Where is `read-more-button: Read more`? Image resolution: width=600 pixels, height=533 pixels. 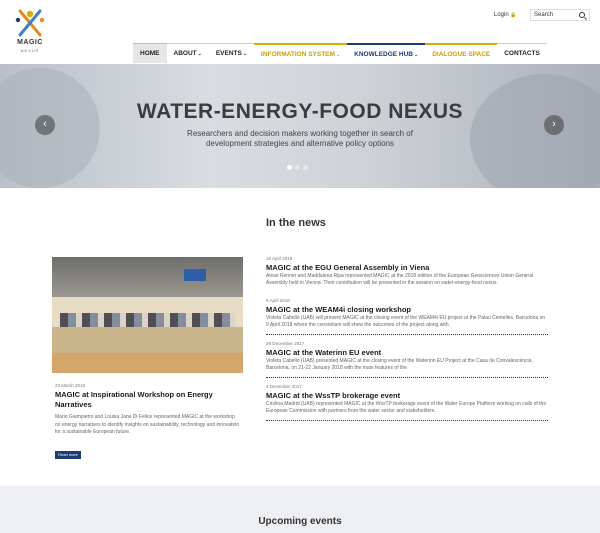
read-more-button: Read more is located at coordinates (68, 455).